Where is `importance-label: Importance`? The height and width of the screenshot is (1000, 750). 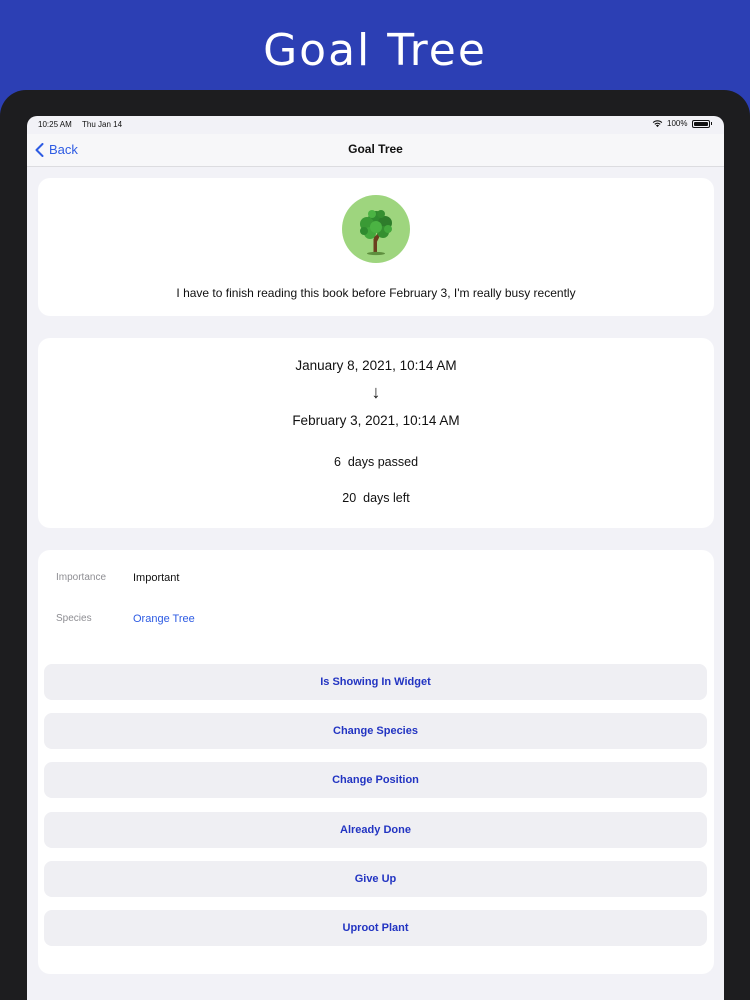 importance-label: Importance is located at coordinates (81, 577).